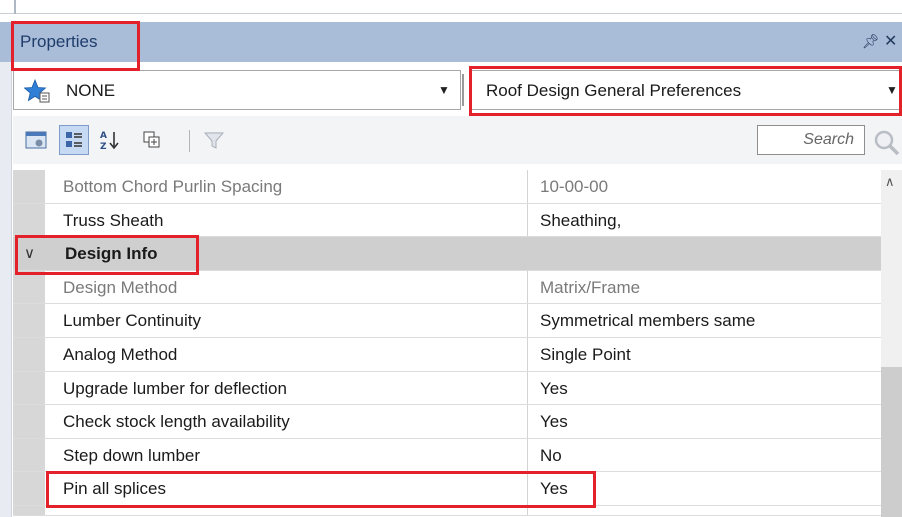 This screenshot has width=902, height=517. Describe the element at coordinates (29, 253) in the screenshot. I see `chevron-down-icon: ∨` at that location.